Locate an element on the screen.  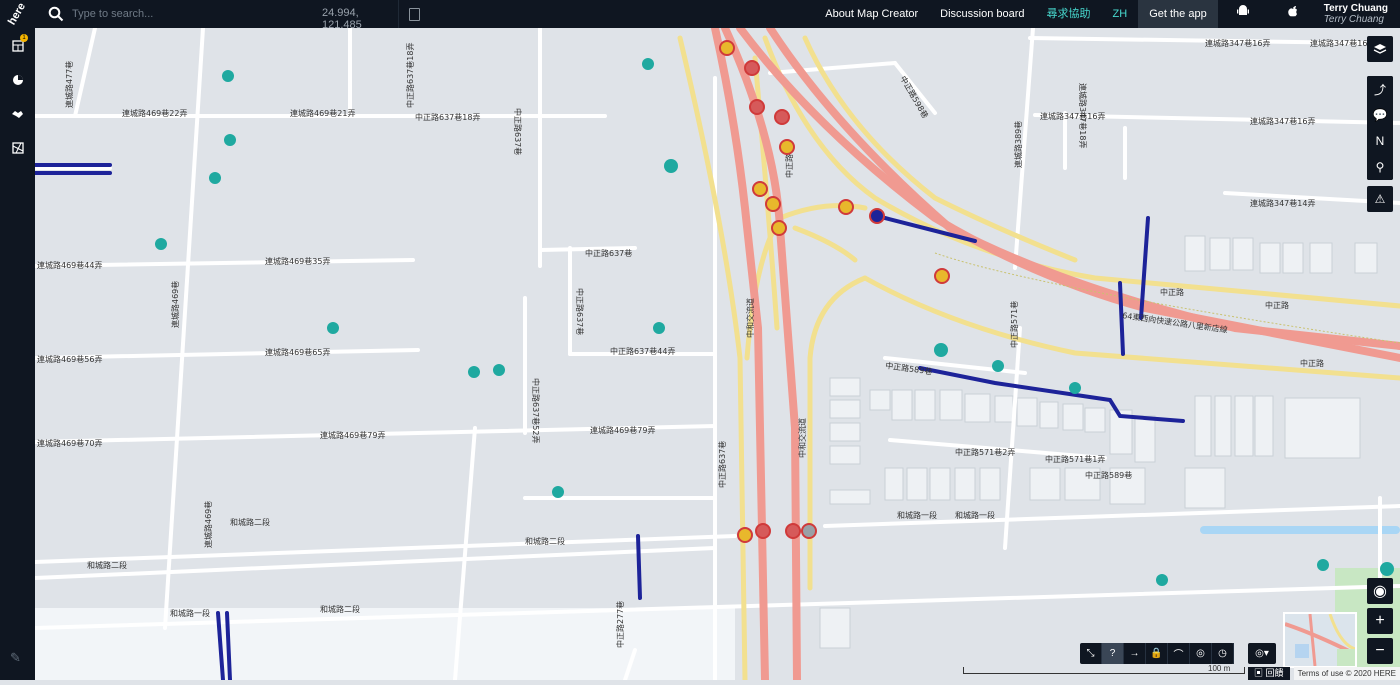
street-label: 中正路637巷52弄 is located at coordinates (536, 410).